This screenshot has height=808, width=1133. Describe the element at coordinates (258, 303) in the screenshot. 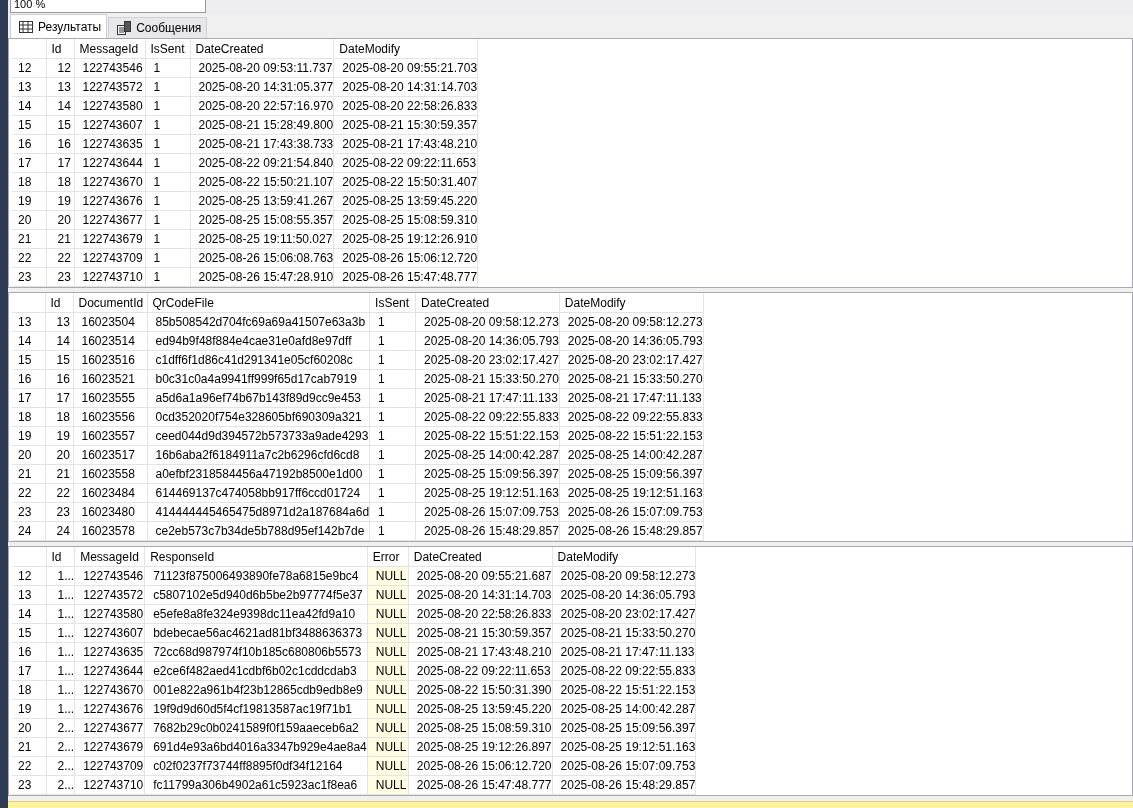

I see `column-header: QrCodeFile` at that location.